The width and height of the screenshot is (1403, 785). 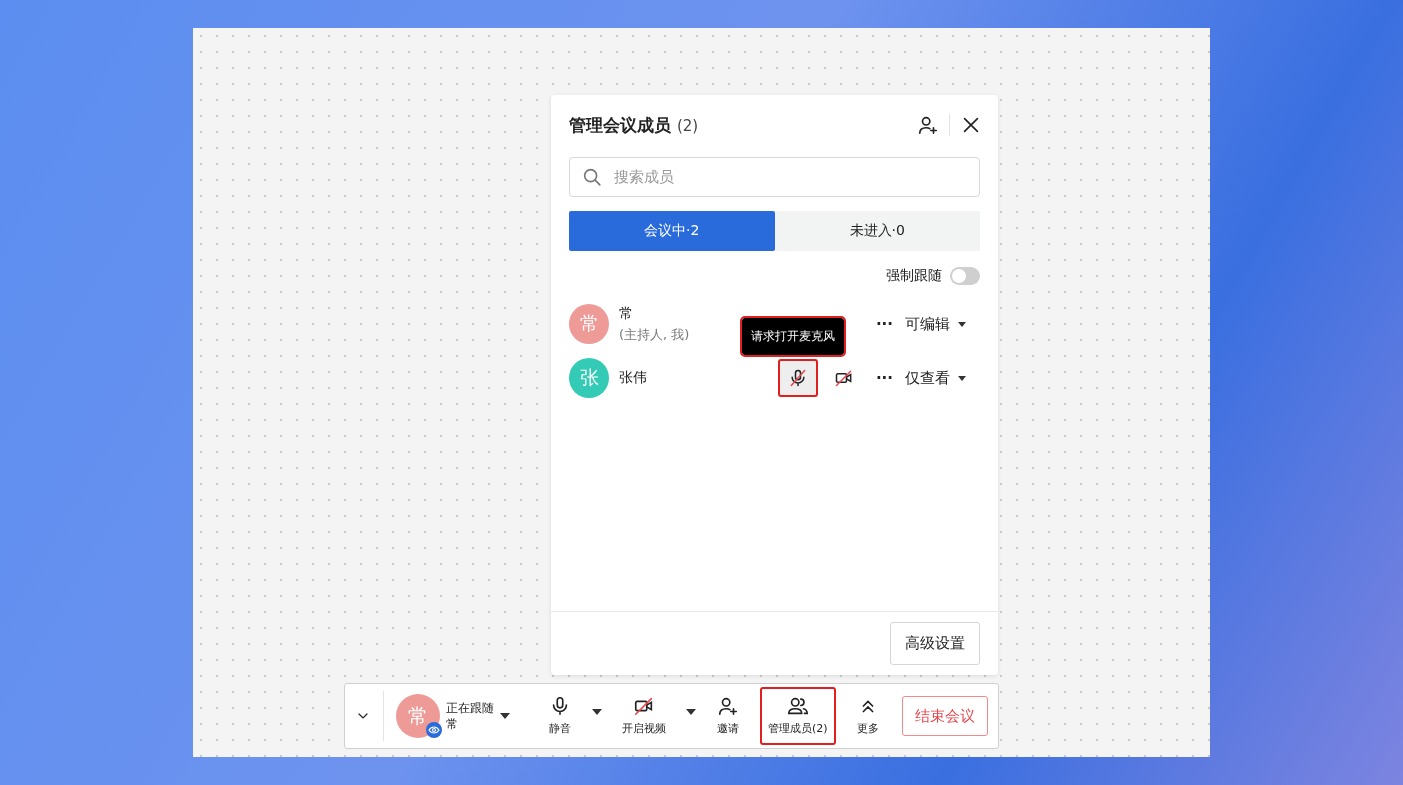 What do you see at coordinates (797, 706) in the screenshot?
I see `people-icon` at bounding box center [797, 706].